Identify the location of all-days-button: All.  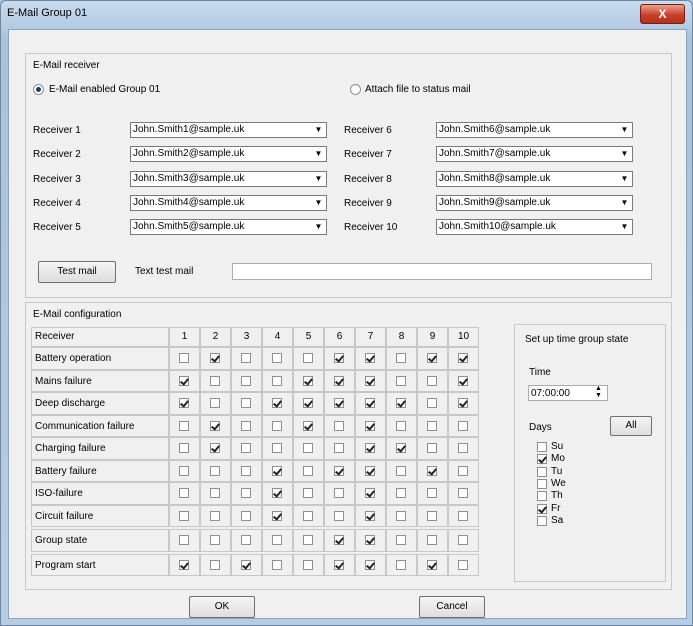
(631, 426).